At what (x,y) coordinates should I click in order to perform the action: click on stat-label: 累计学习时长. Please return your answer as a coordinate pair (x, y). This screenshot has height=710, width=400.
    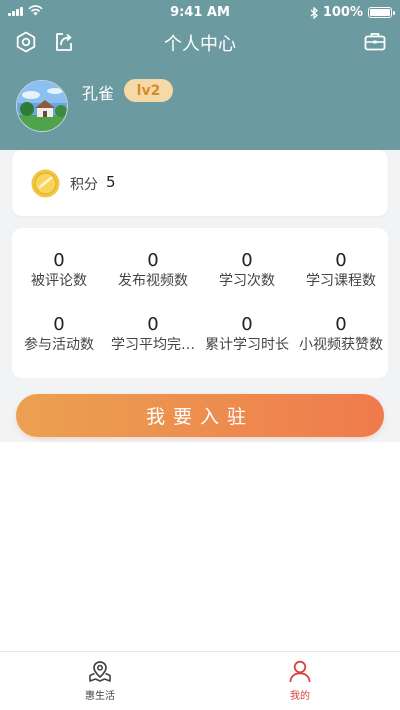
    Looking at the image, I should click on (247, 345).